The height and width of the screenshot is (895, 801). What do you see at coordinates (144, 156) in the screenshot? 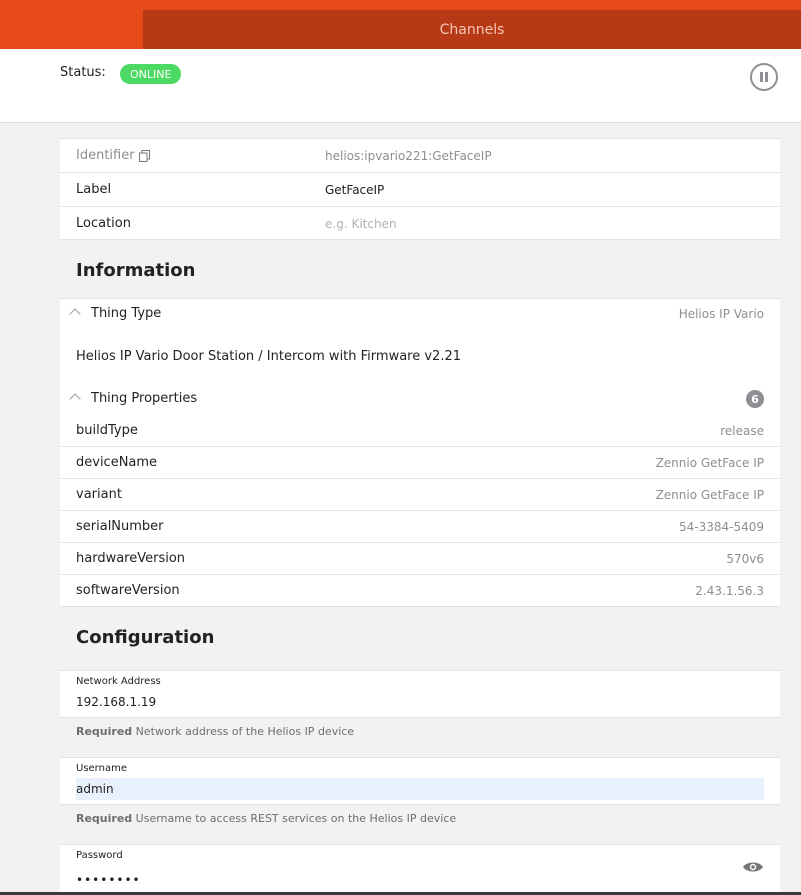
I see `copy-icon` at bounding box center [144, 156].